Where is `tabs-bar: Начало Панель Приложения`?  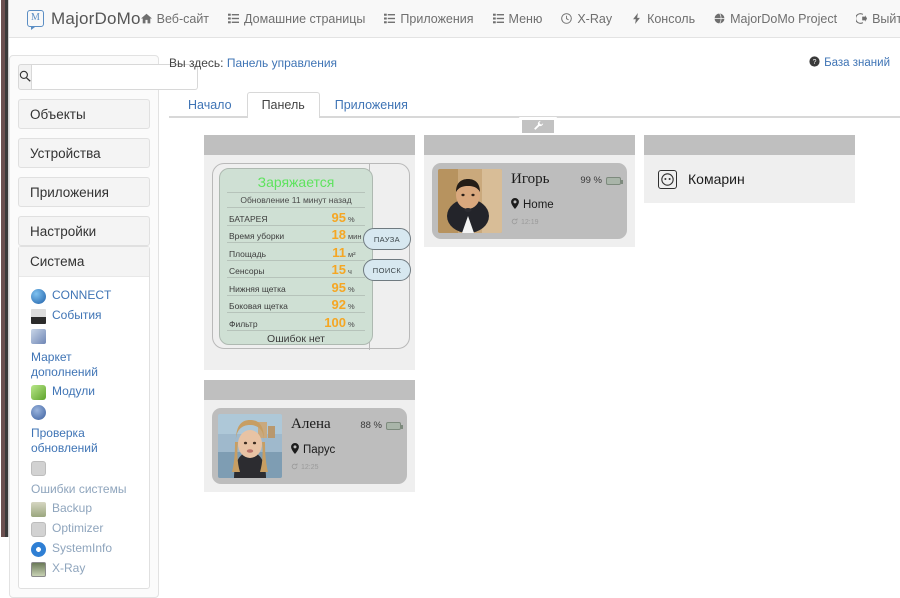
tabs-bar: Начало Панель Приложения is located at coordinates (534, 113).